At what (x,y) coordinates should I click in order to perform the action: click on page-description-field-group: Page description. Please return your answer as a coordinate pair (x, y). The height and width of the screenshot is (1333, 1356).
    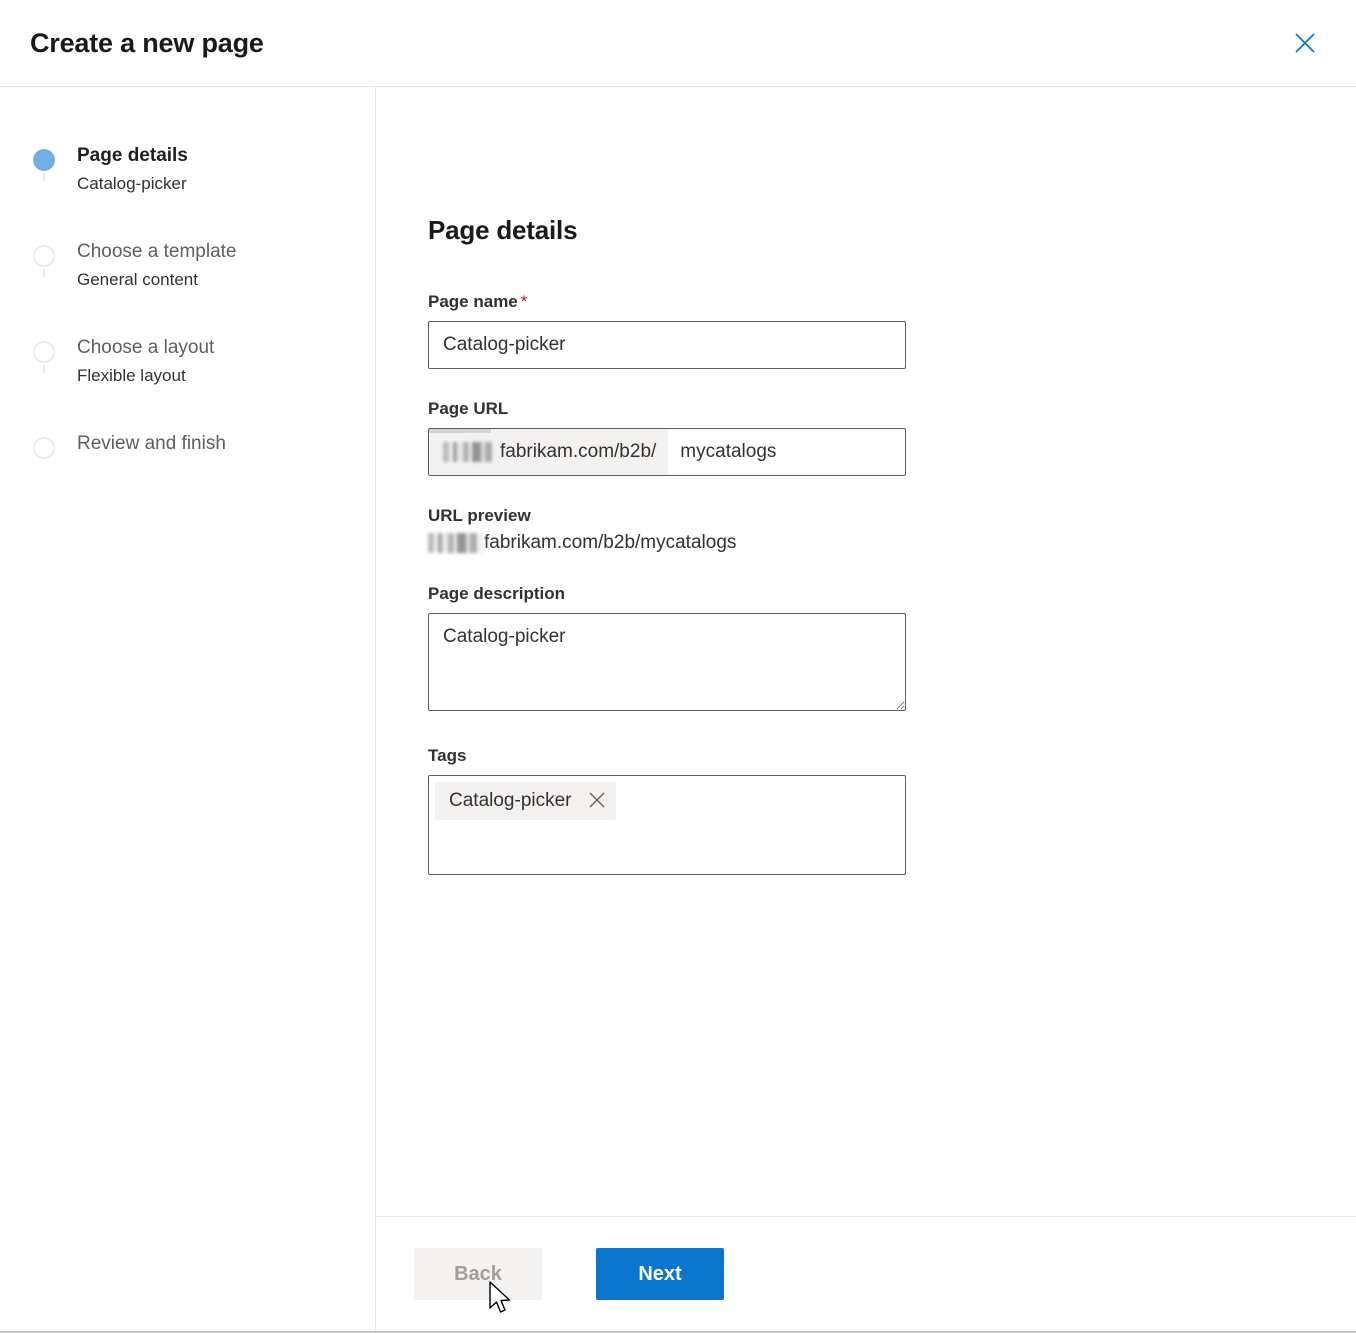
    Looking at the image, I should click on (892, 650).